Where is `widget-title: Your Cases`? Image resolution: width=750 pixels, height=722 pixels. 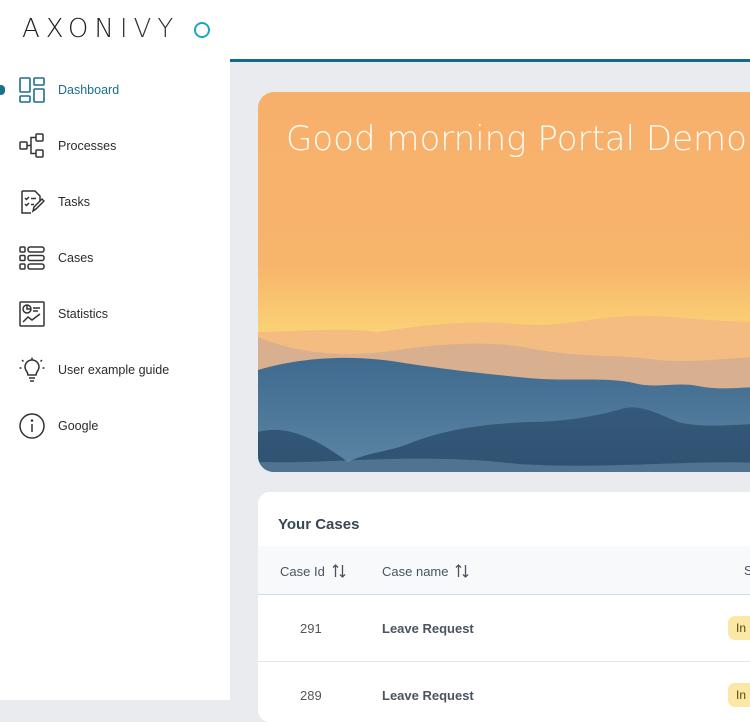 widget-title: Your Cases is located at coordinates (319, 524).